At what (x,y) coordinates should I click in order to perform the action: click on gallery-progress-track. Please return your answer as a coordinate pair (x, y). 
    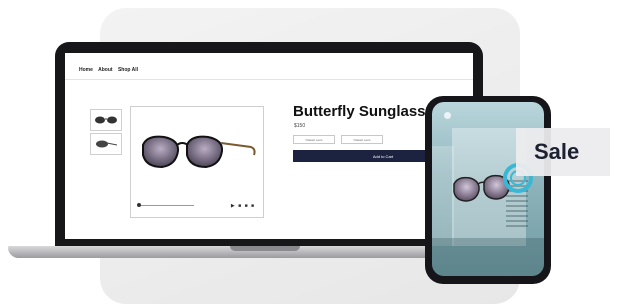
    Looking at the image, I should click on (166, 205).